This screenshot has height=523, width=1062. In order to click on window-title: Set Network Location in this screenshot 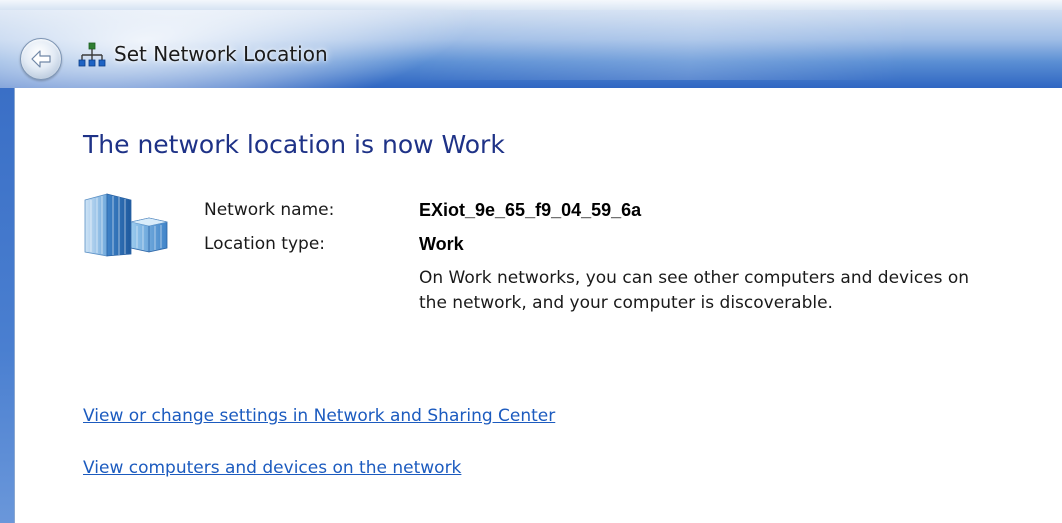, I will do `click(221, 54)`.